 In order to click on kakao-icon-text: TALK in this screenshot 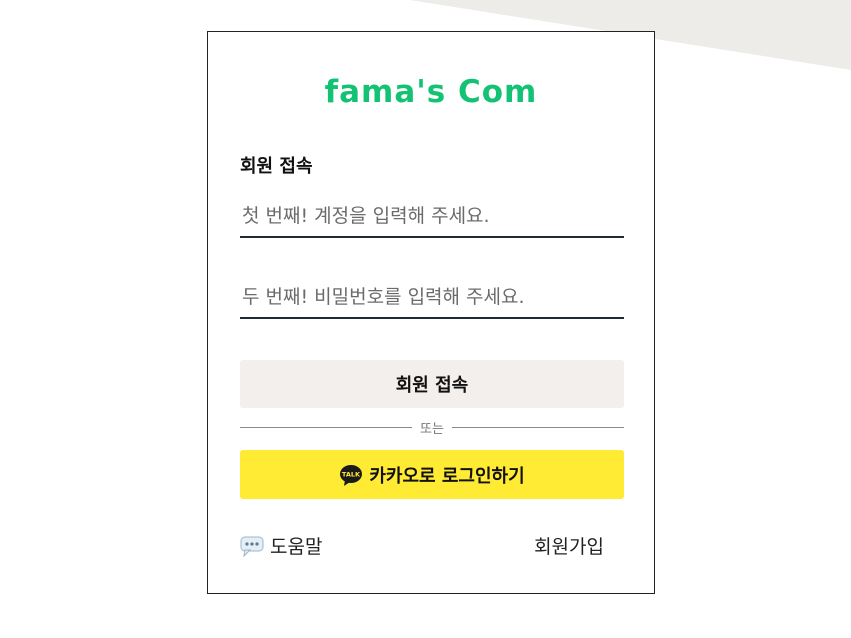, I will do `click(351, 474)`.